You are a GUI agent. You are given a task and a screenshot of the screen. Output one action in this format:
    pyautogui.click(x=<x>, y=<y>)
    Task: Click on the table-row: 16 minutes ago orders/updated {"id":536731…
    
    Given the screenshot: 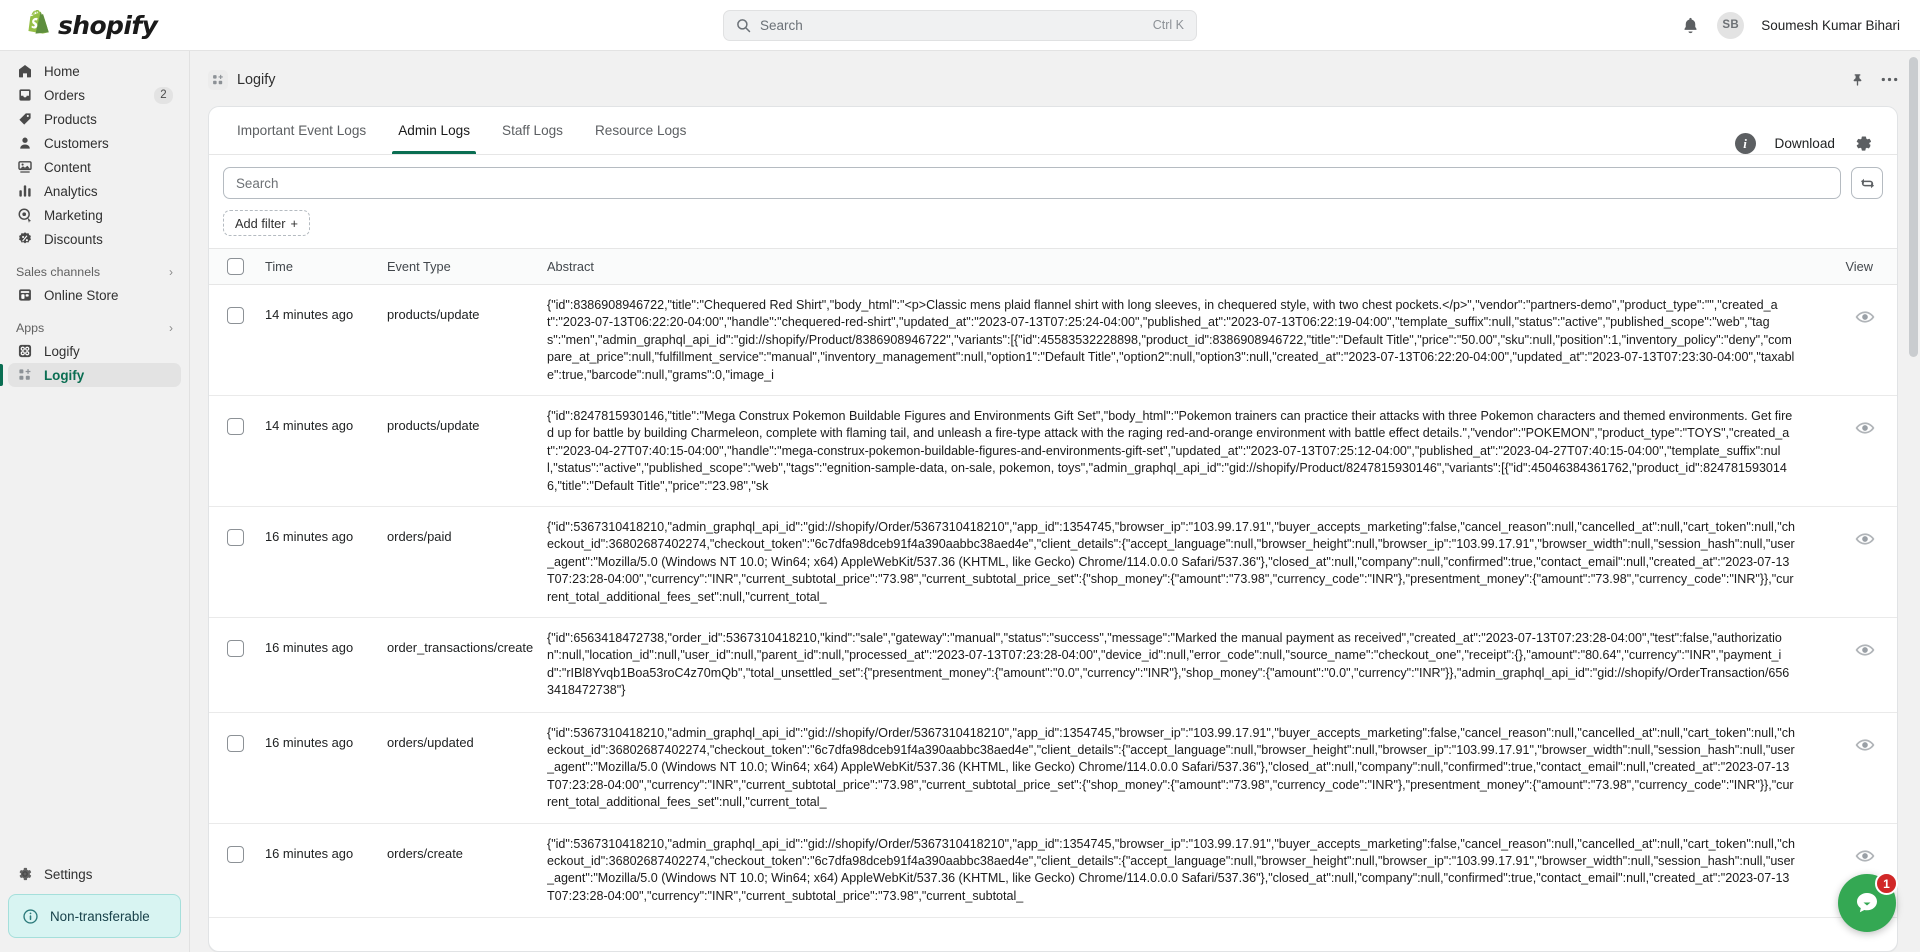 What is the action you would take?
    pyautogui.click(x=1053, y=768)
    